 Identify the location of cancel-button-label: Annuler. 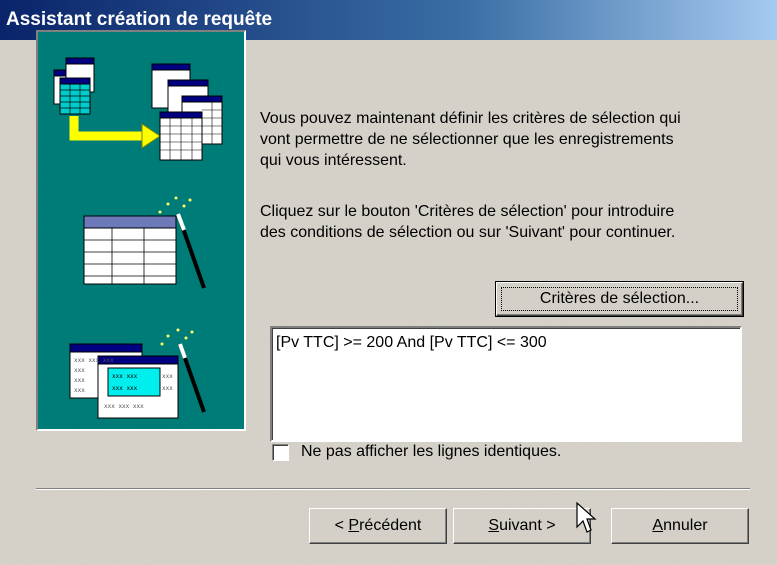
(679, 525).